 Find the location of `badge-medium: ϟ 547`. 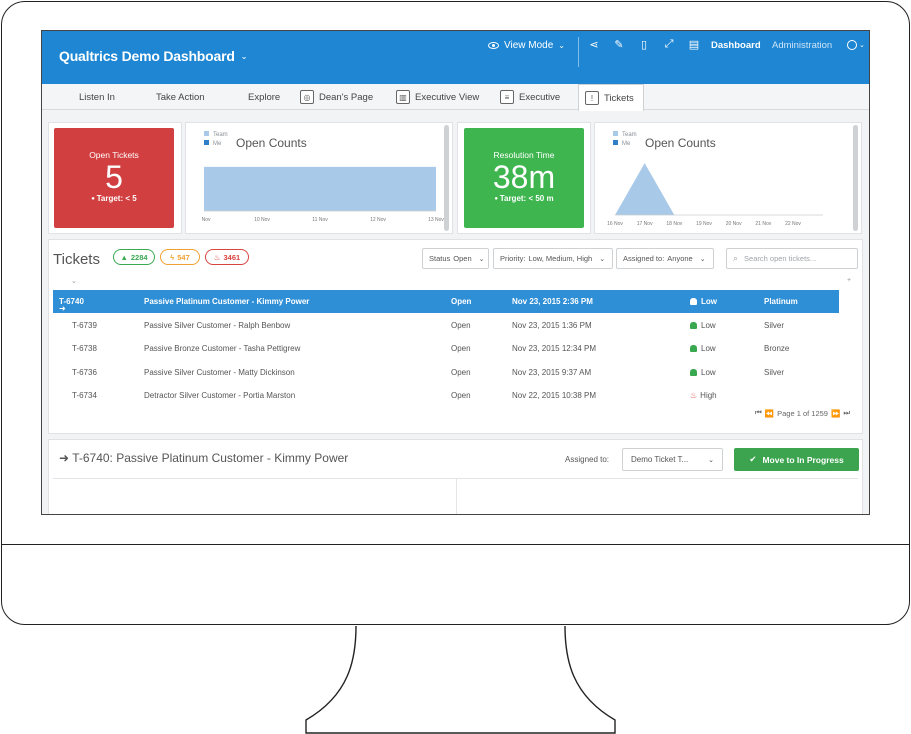

badge-medium: ϟ 547 is located at coordinates (180, 257).